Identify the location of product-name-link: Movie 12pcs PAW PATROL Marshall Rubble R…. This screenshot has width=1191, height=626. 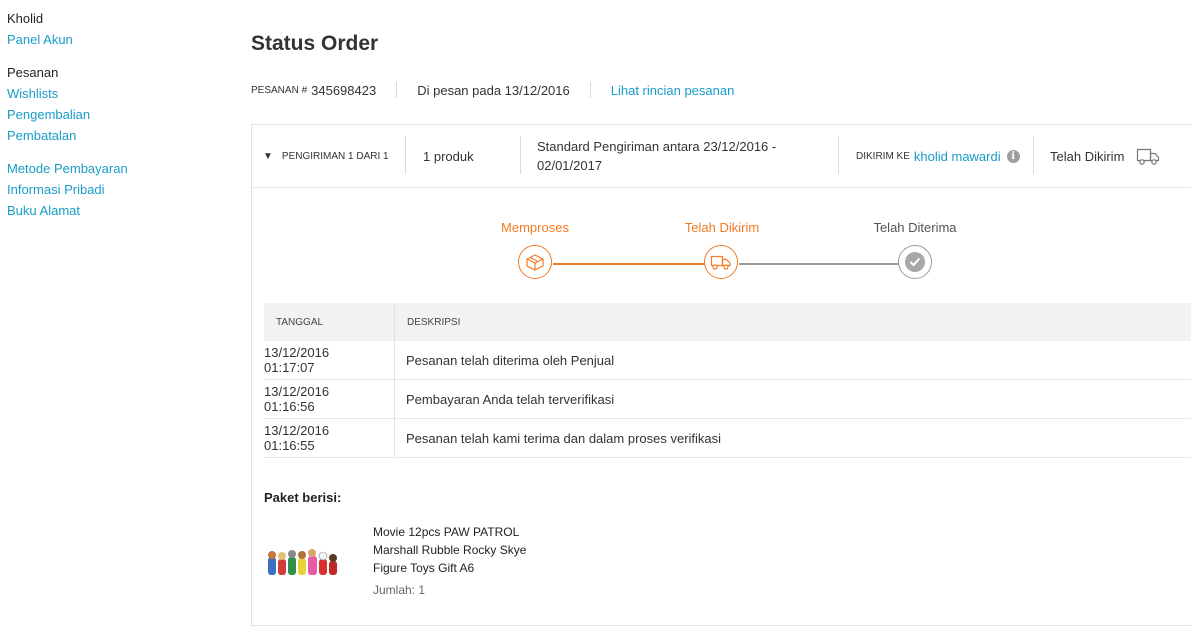
(473, 550).